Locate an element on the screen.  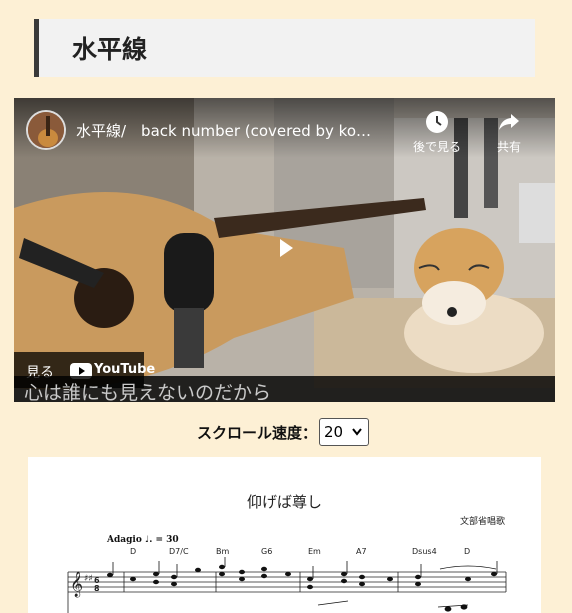
chord-label: G6 is located at coordinates (267, 551).